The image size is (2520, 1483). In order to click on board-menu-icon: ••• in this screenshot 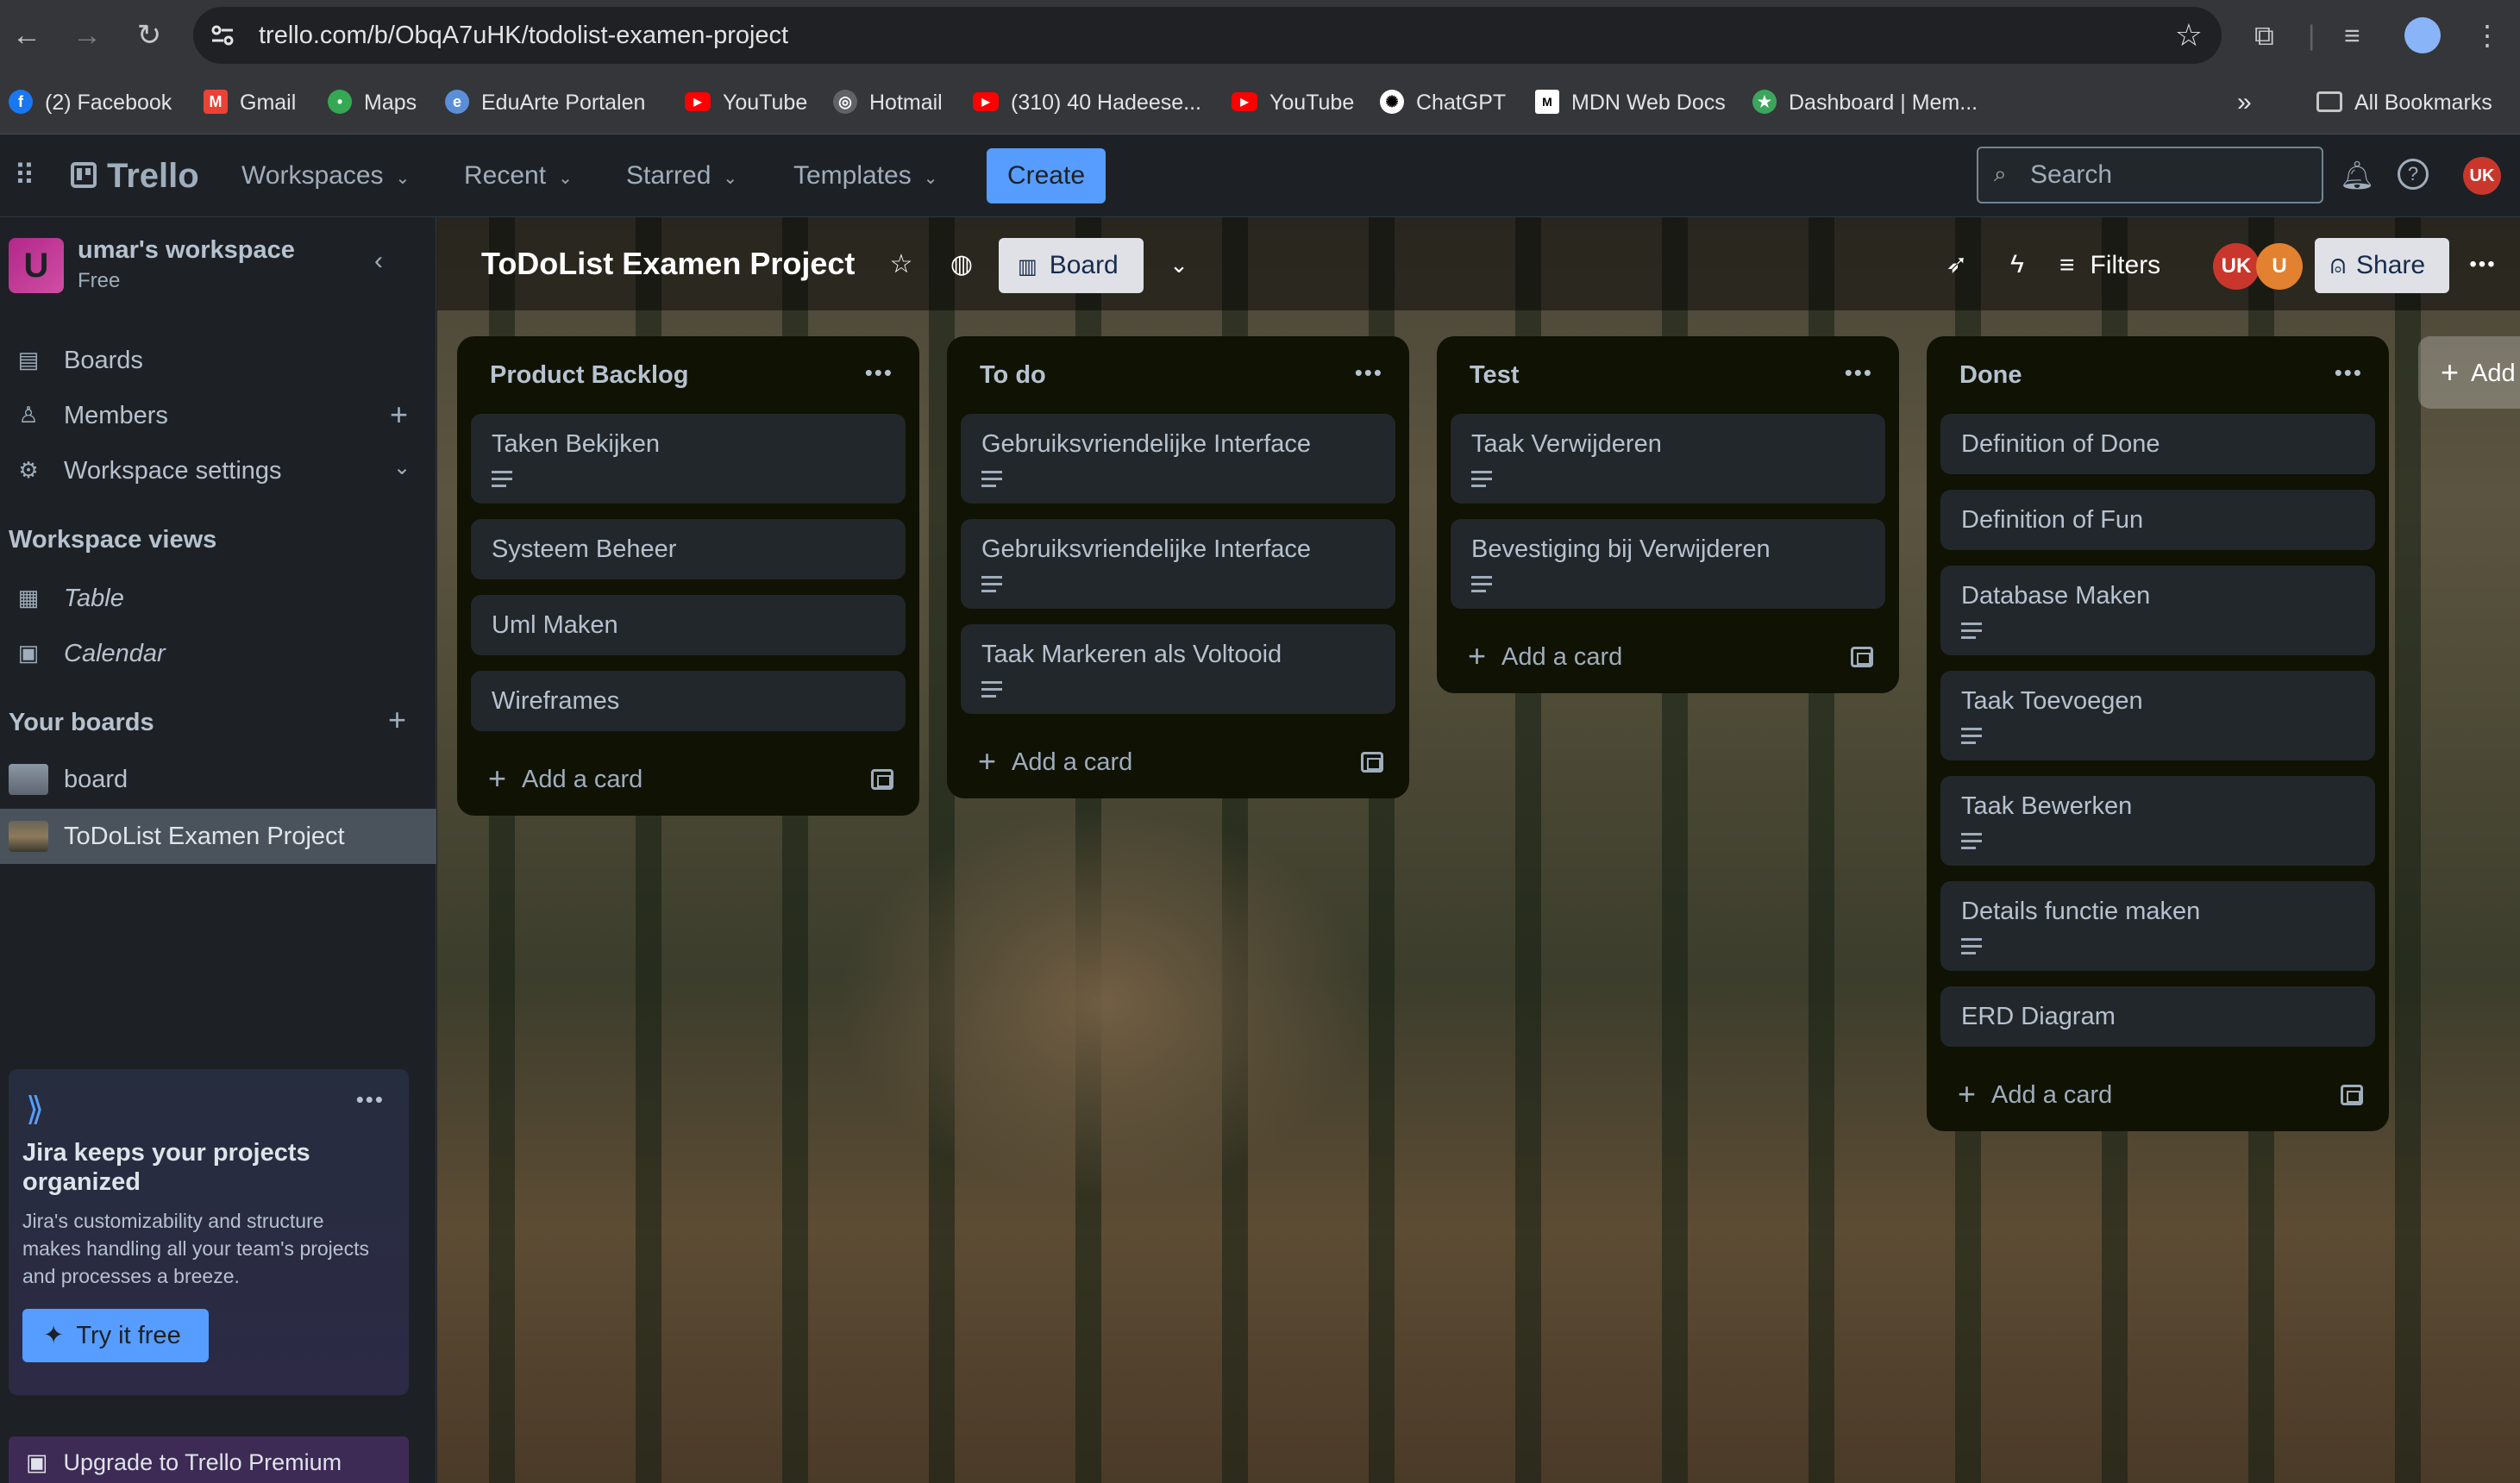, I will do `click(2483, 265)`.